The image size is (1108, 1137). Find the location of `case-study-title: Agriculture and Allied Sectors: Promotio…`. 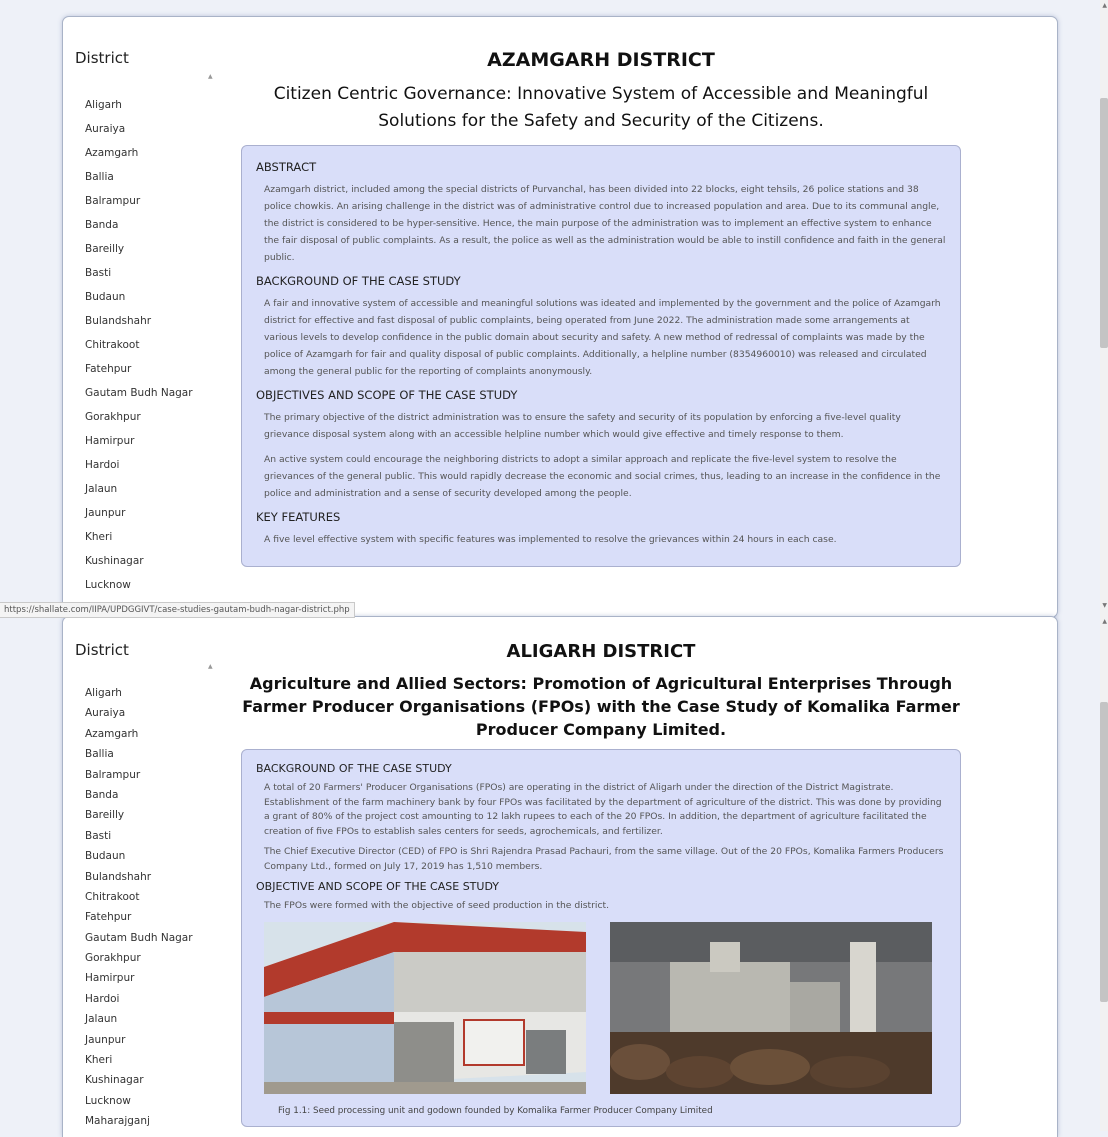

case-study-title: Agriculture and Allied Sectors: Promotio… is located at coordinates (601, 706).